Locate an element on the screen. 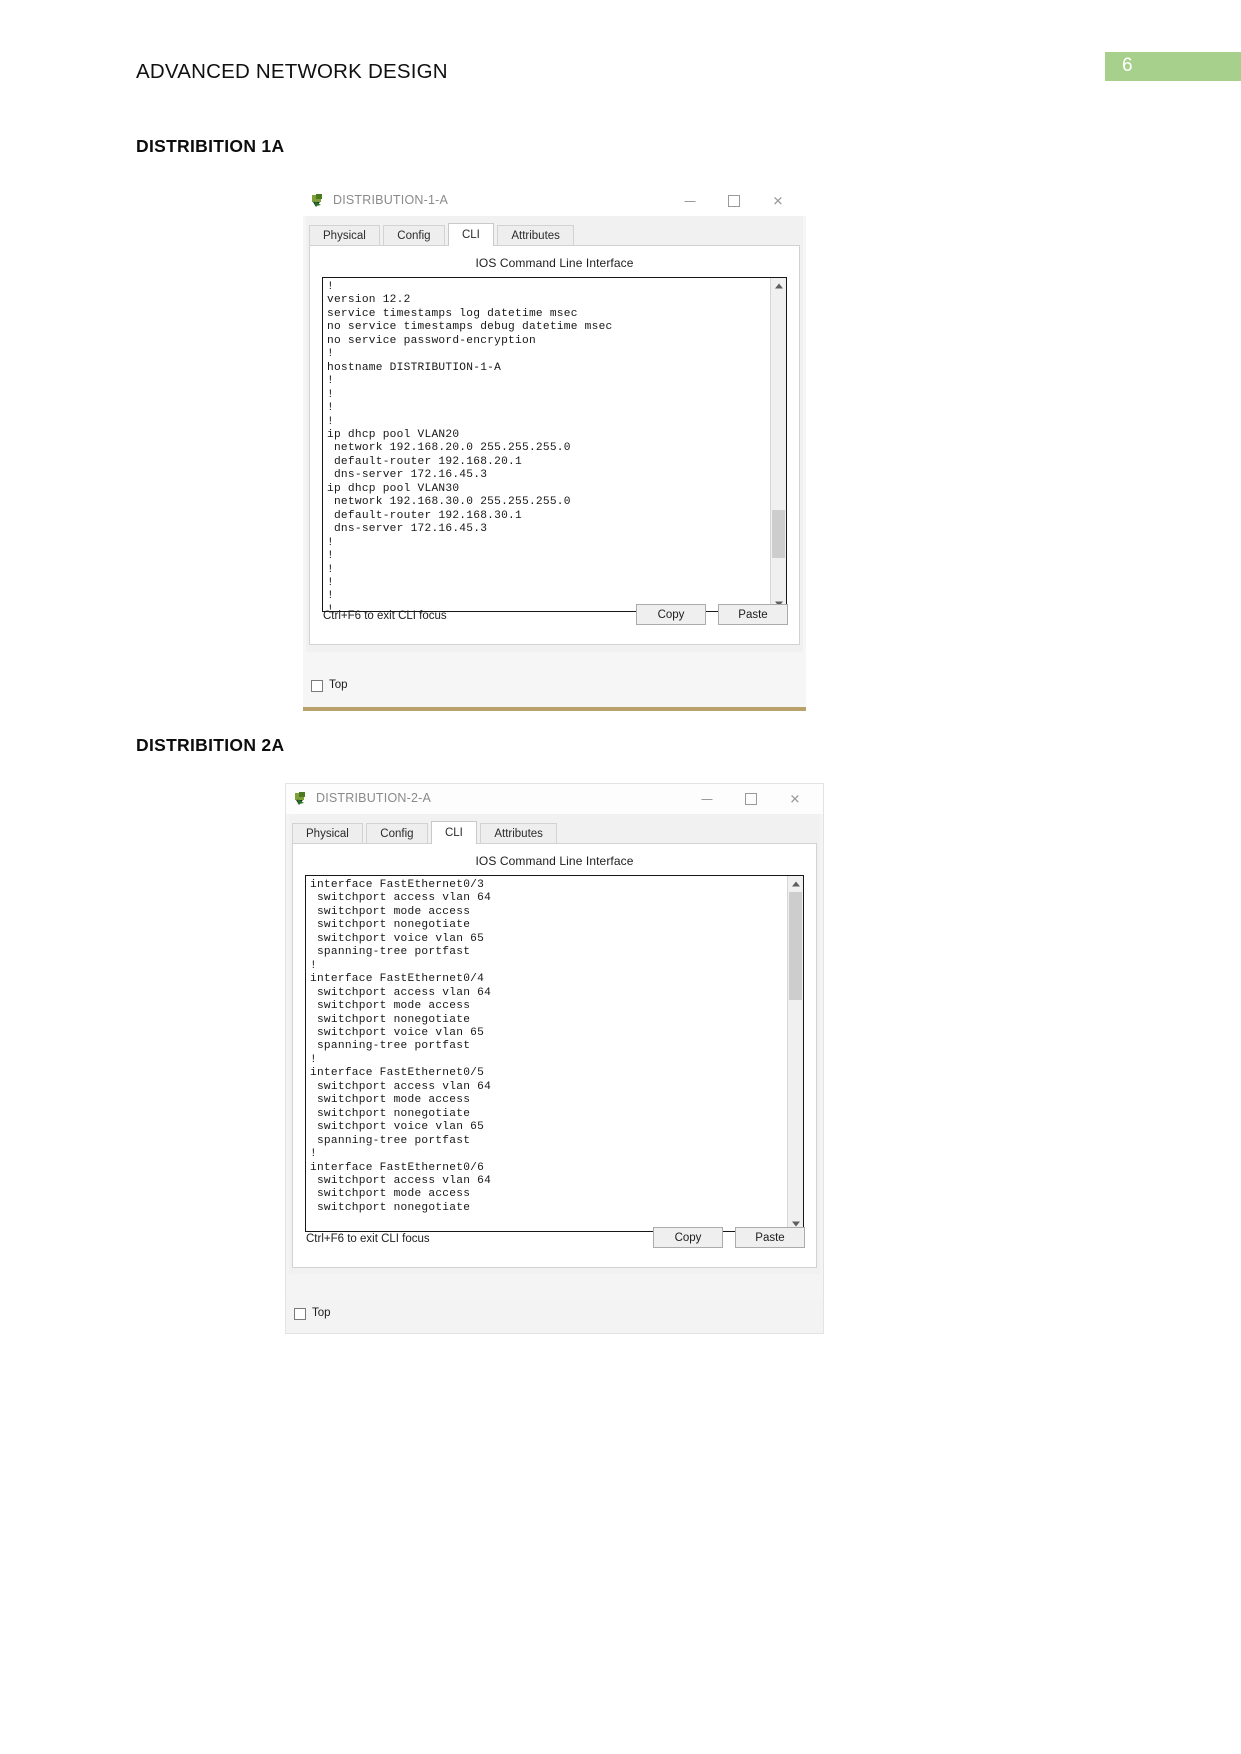  page-header: ADVANCED NETWORK DESIGN 6 is located at coordinates (620, 76).